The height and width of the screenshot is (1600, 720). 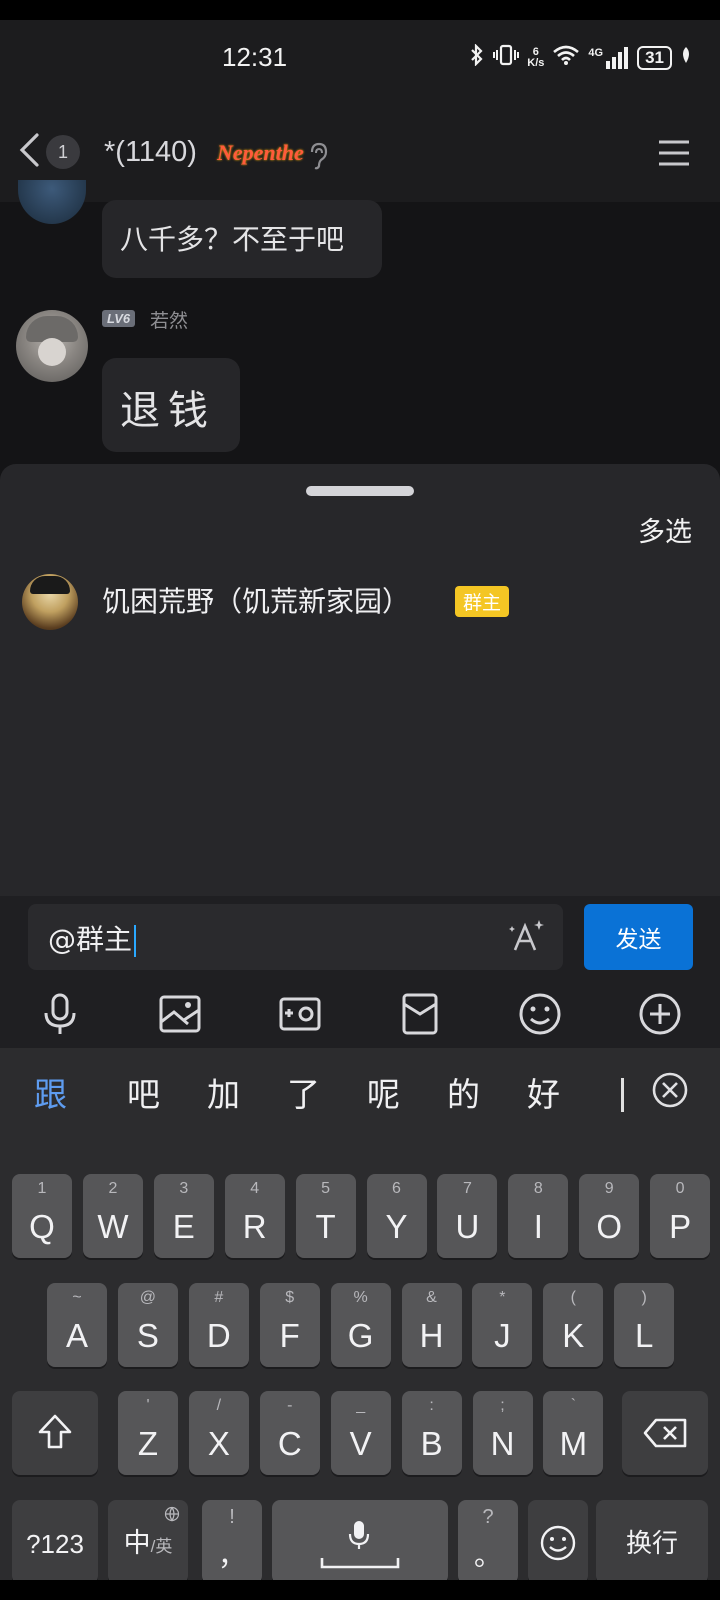 I want to click on leaf-icon, so click(x=686, y=58).